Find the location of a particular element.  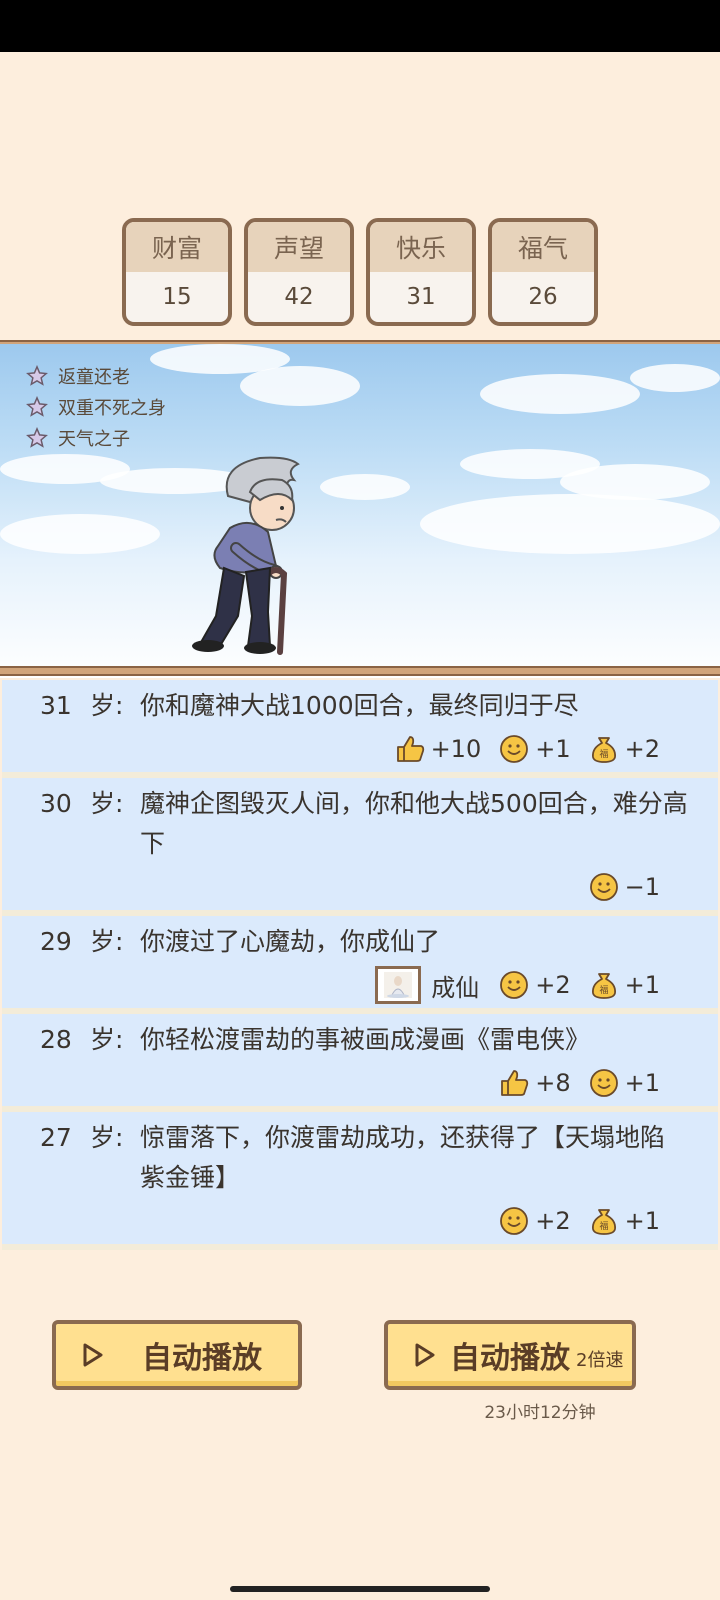

trait-label: 返童还老 is located at coordinates (94, 377).